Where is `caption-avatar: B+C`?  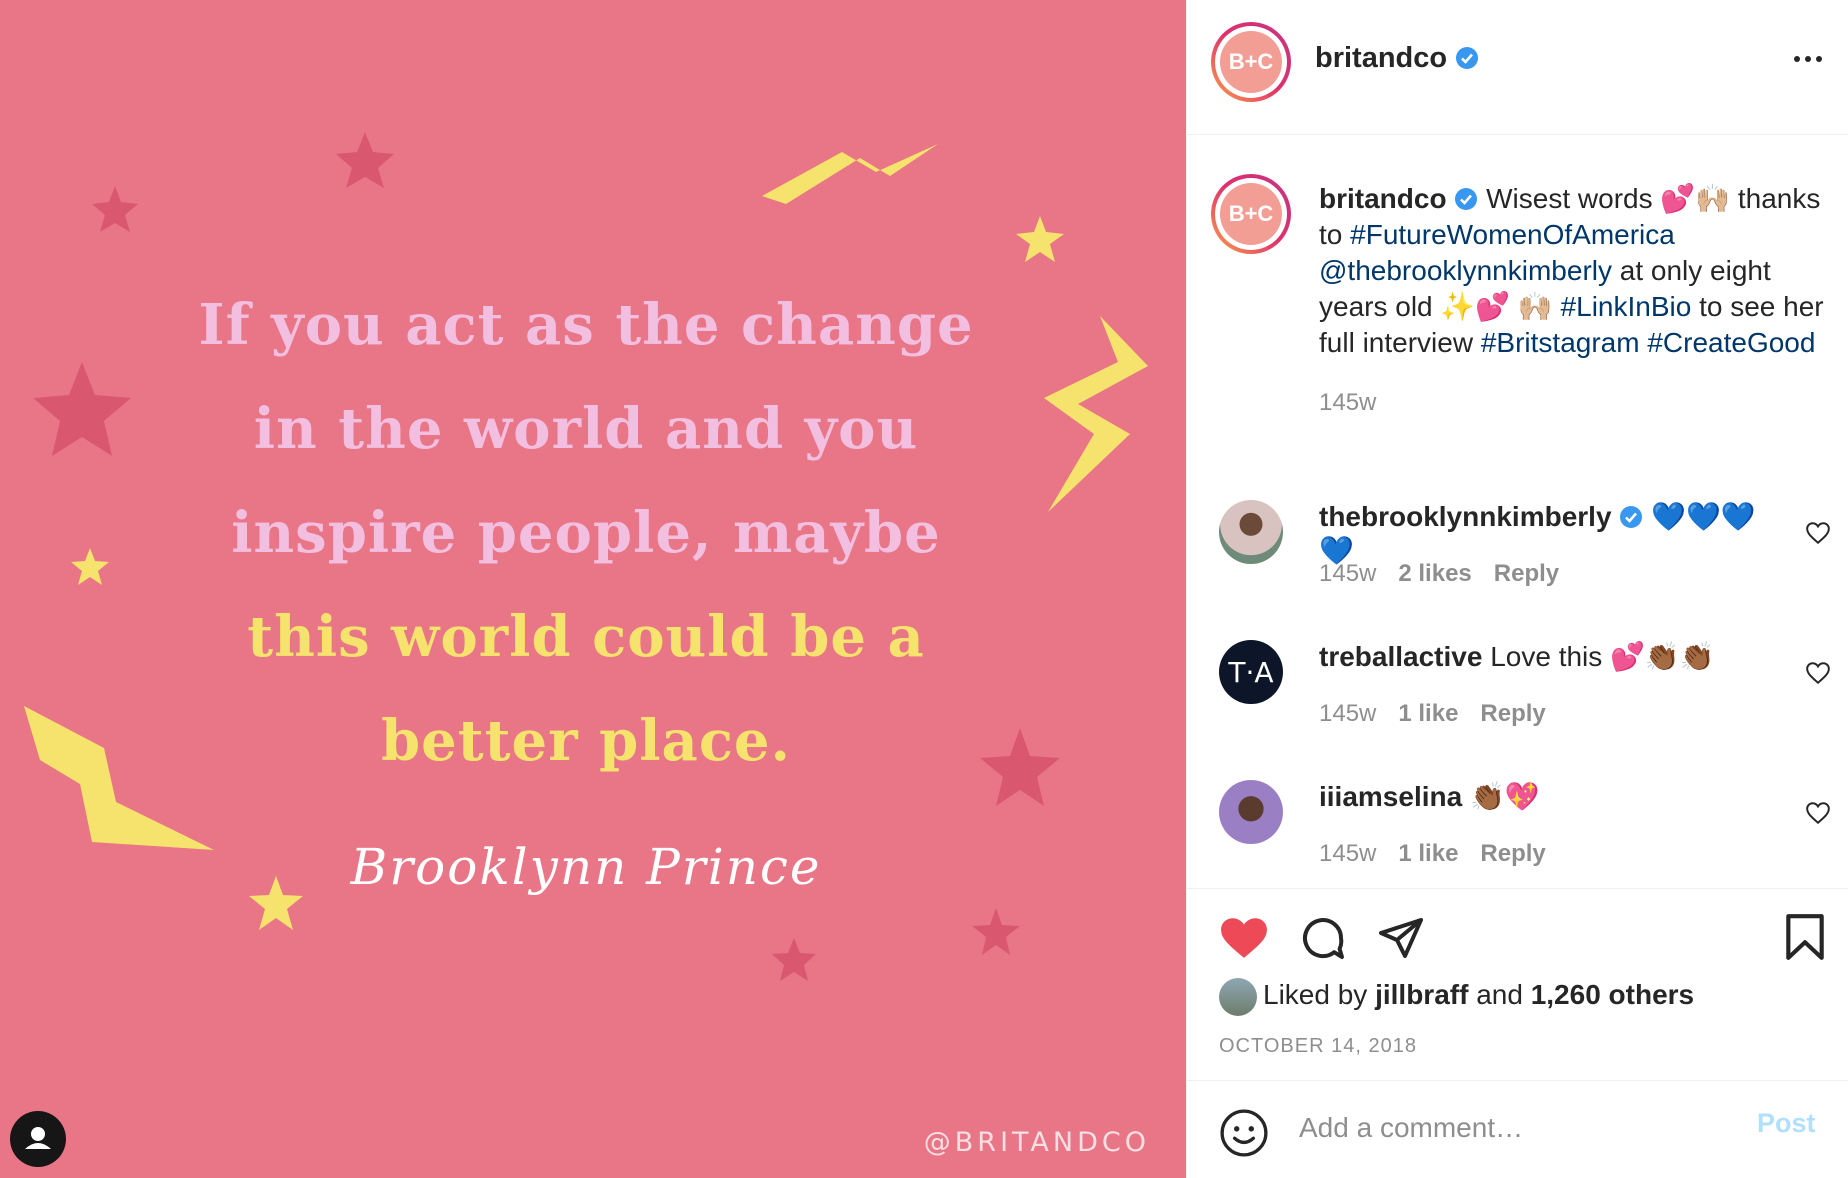 caption-avatar: B+C is located at coordinates (1251, 214).